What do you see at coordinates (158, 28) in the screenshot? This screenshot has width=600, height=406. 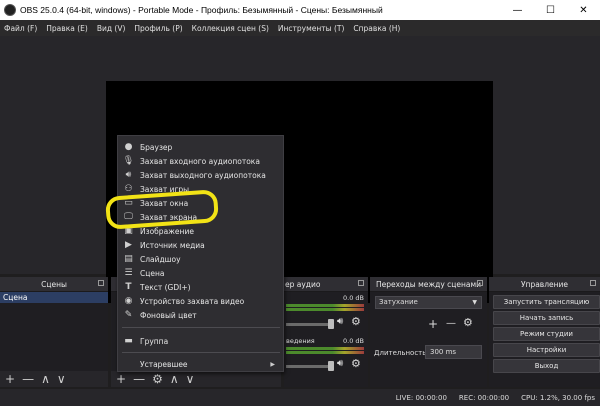 I see `menu-profile: Профиль (P)` at bounding box center [158, 28].